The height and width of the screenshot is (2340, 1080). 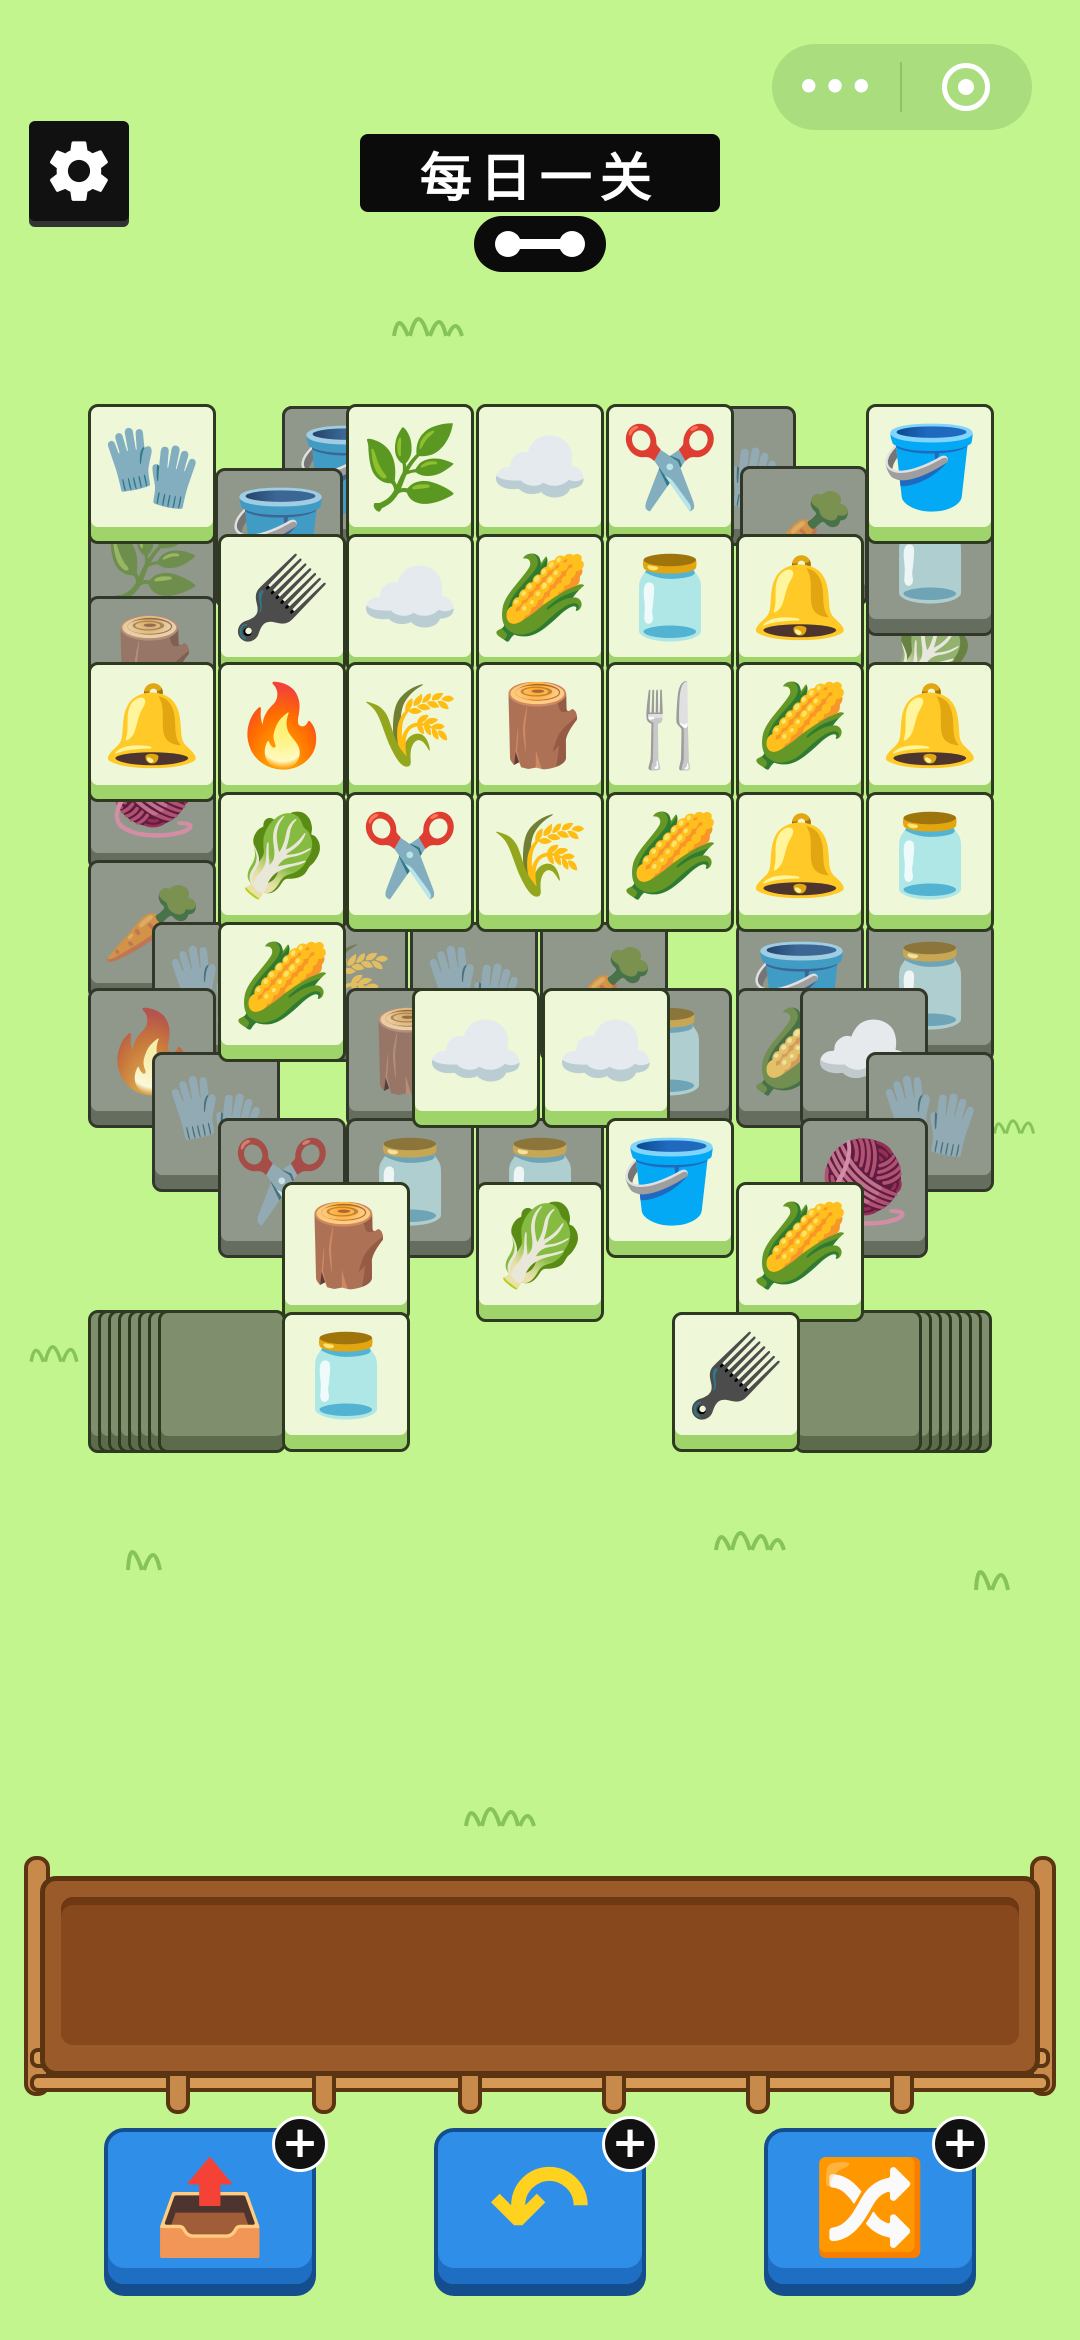 What do you see at coordinates (540, 2208) in the screenshot?
I see `undo-icon: ↶` at bounding box center [540, 2208].